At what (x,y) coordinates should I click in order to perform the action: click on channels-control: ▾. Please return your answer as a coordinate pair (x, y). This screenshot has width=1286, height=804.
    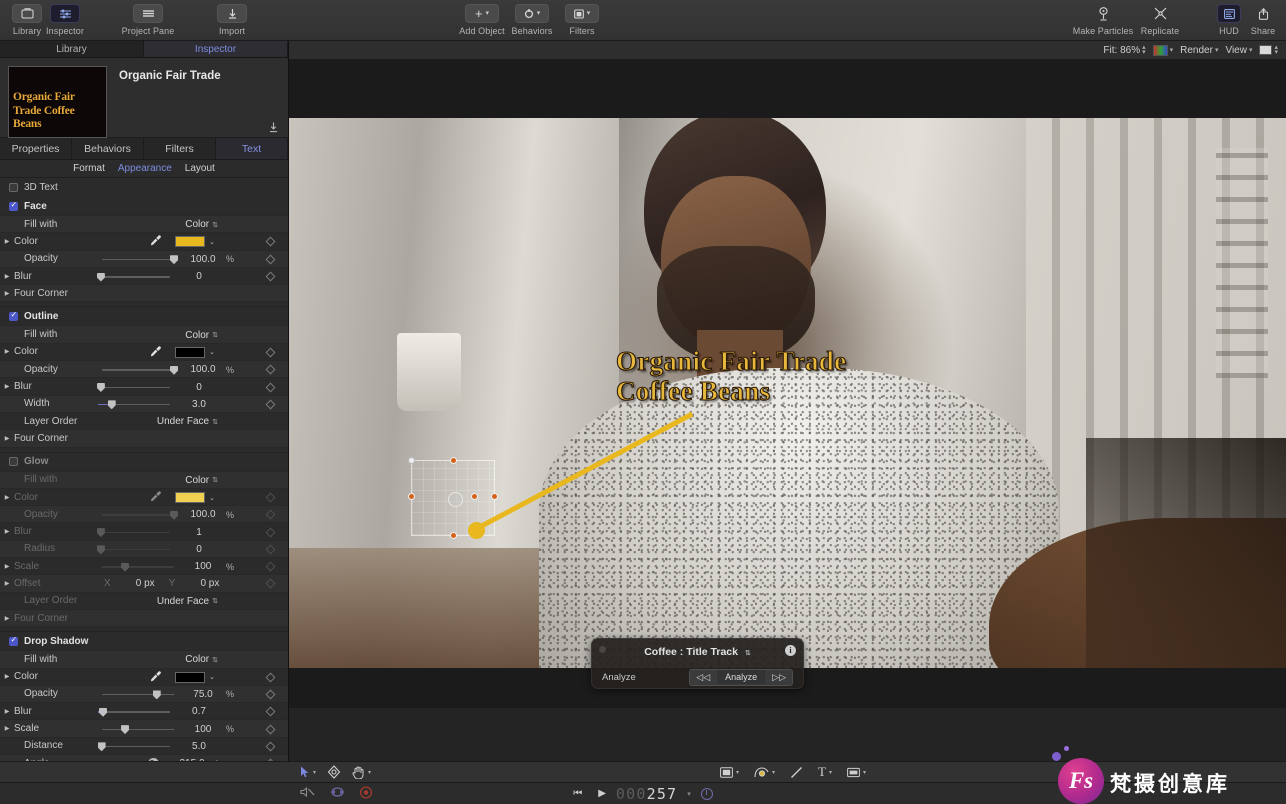
    Looking at the image, I should click on (1162, 50).